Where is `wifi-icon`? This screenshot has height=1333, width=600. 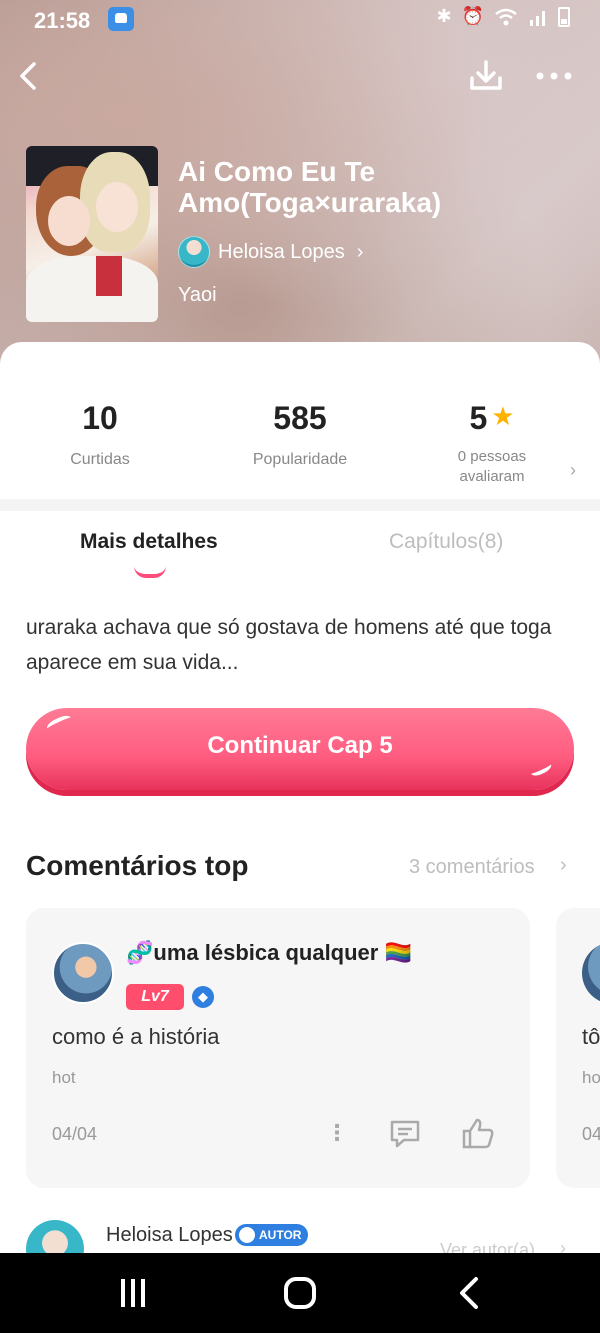
wifi-icon is located at coordinates (506, 16).